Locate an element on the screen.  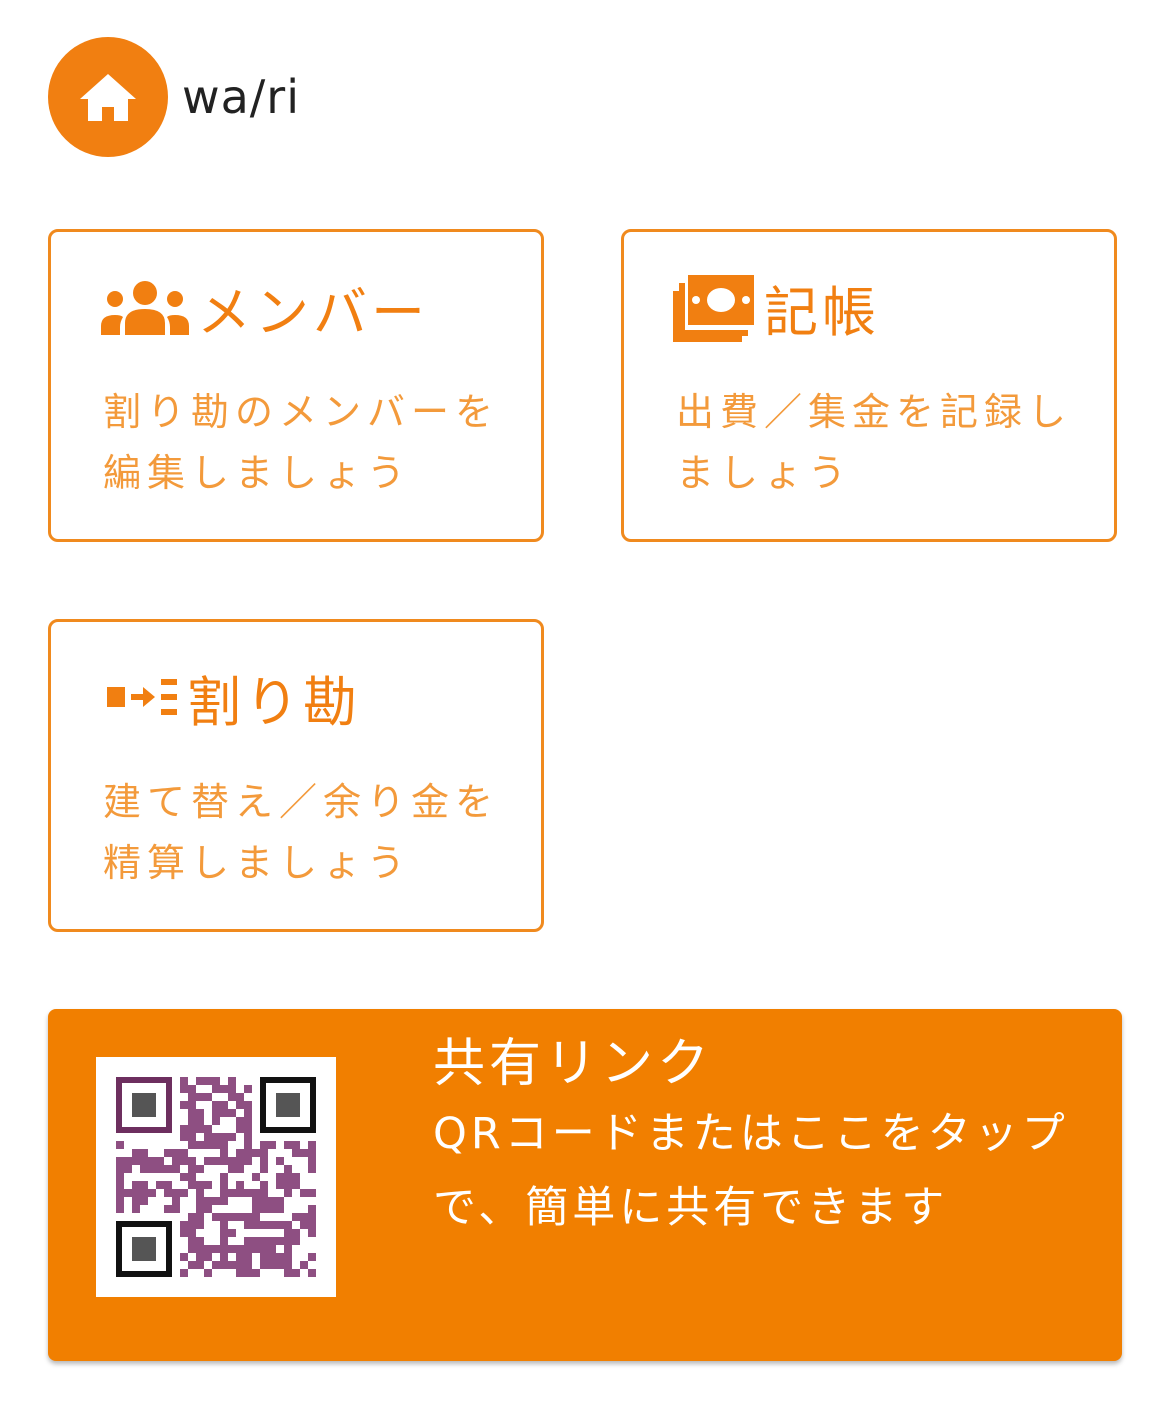
qr-code-icon is located at coordinates (216, 1177).